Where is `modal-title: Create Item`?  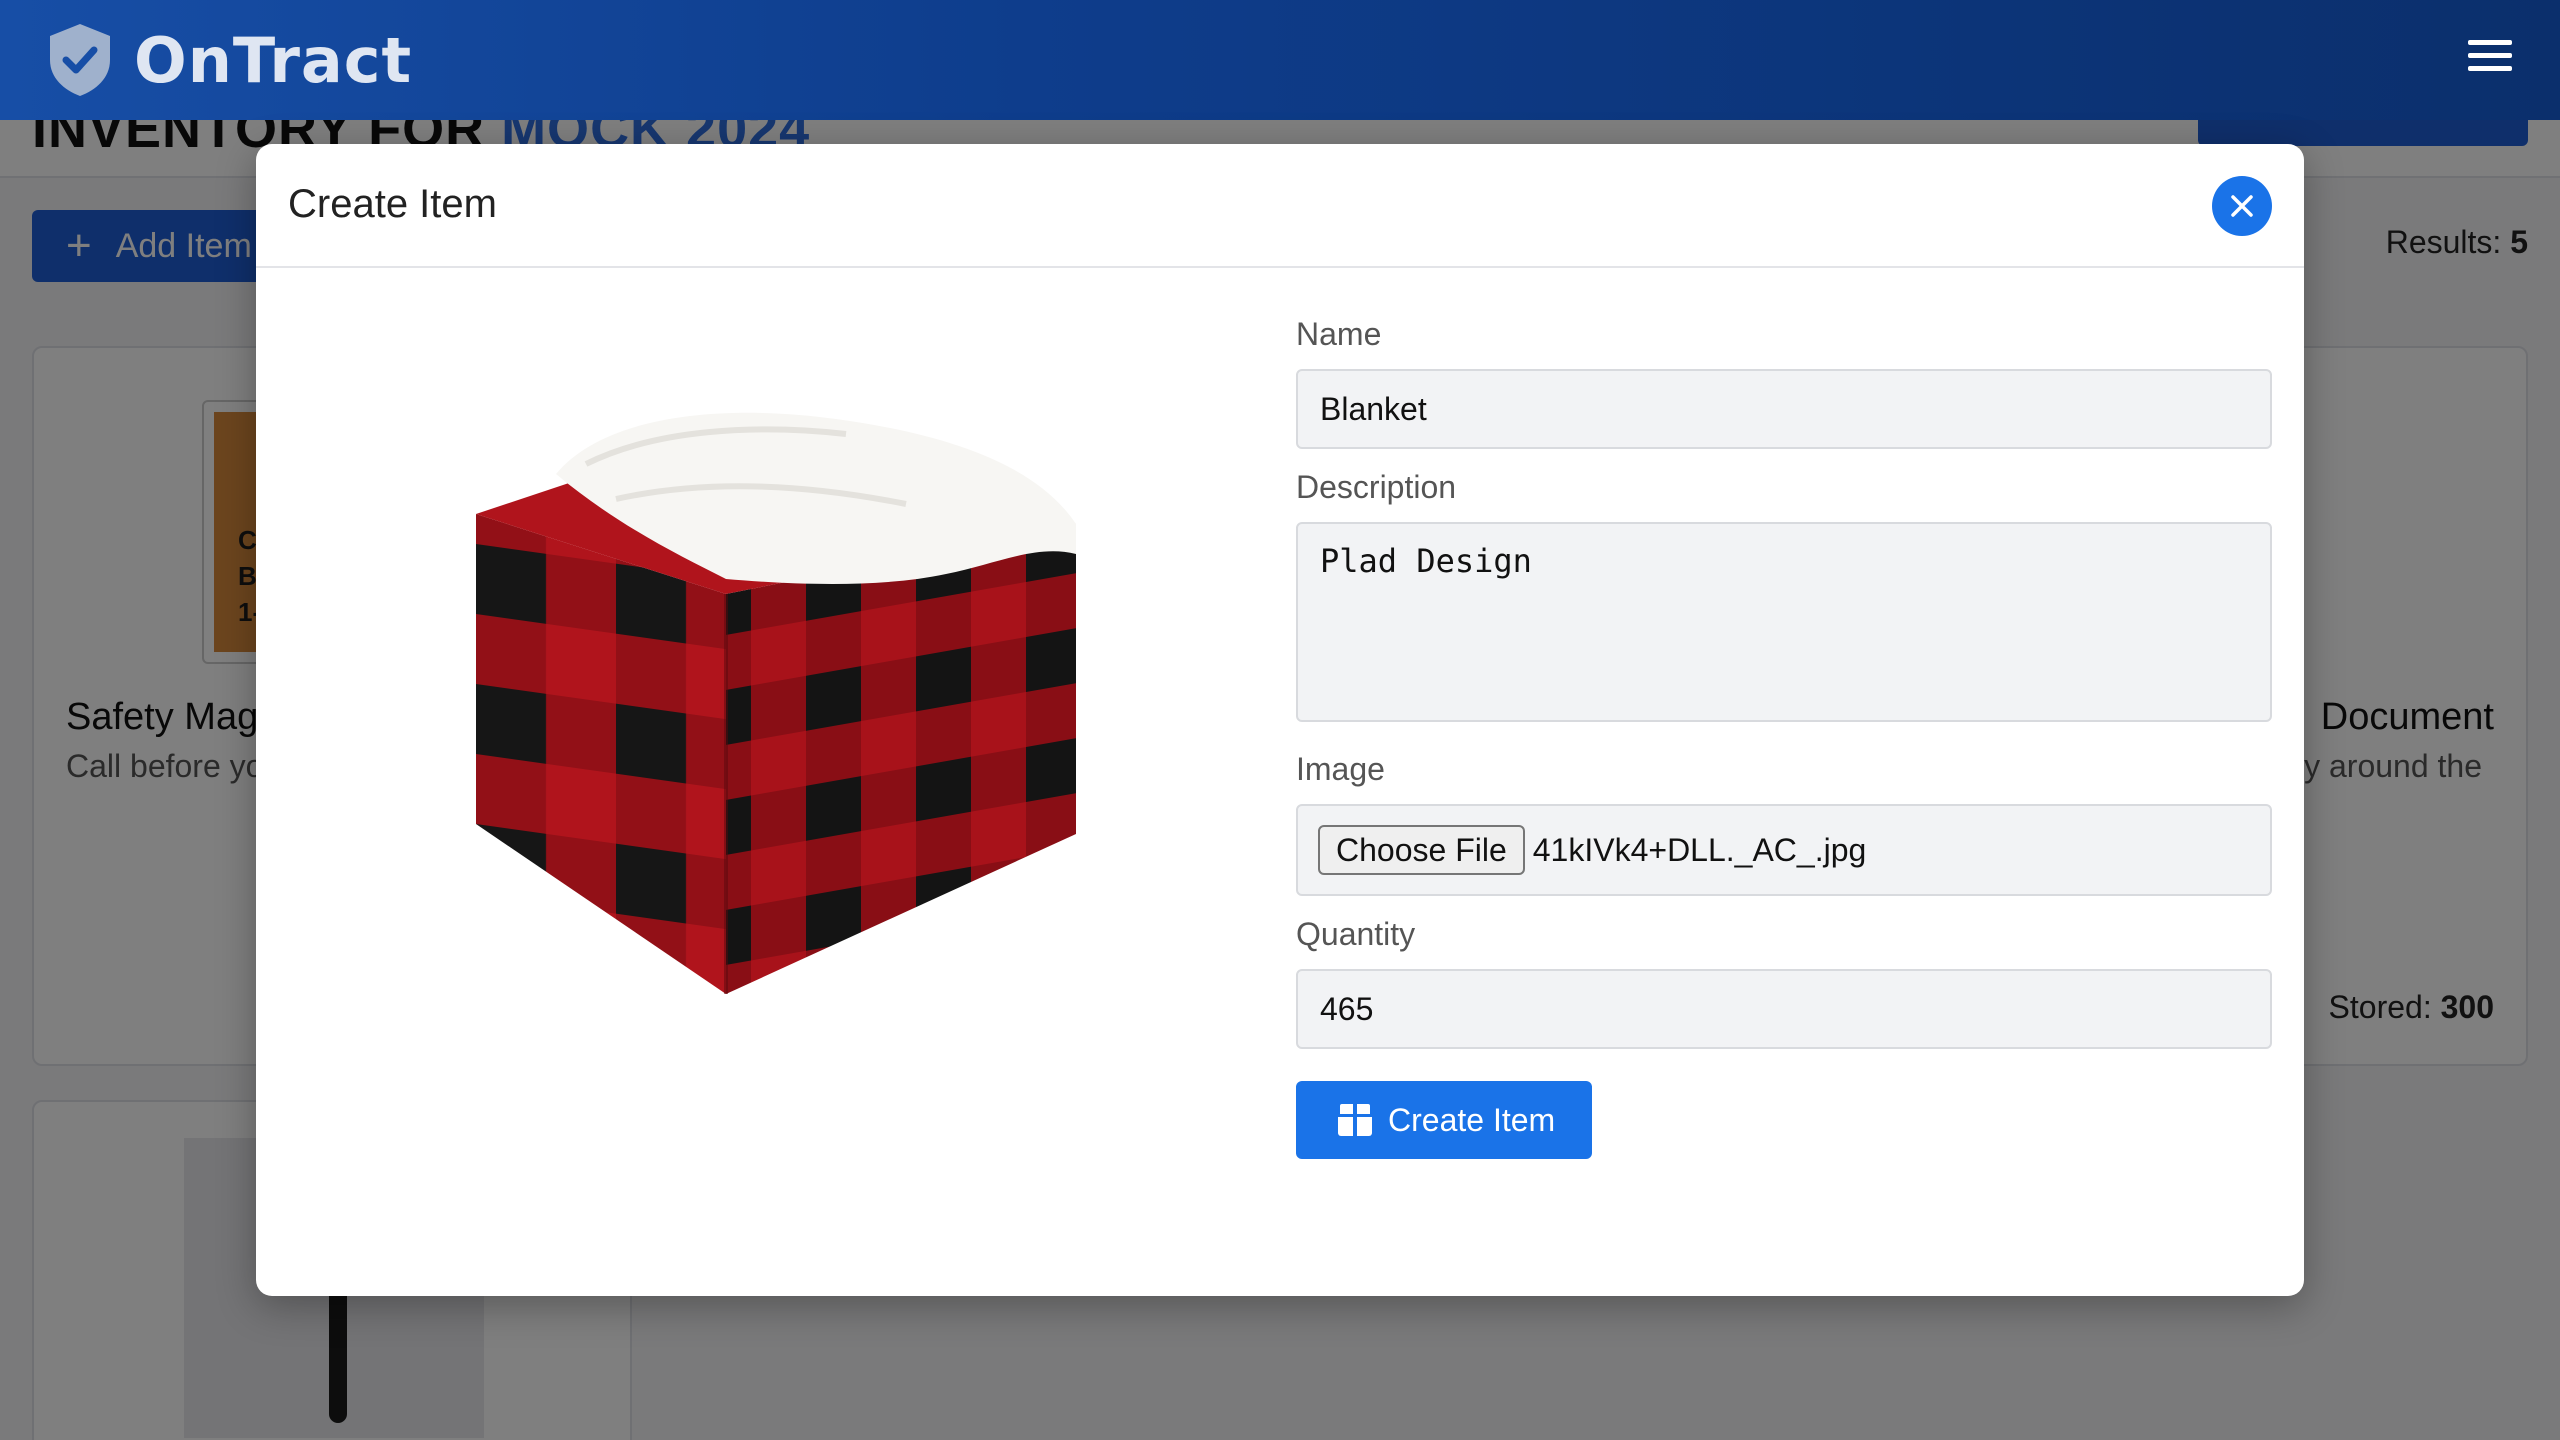 modal-title: Create Item is located at coordinates (392, 204).